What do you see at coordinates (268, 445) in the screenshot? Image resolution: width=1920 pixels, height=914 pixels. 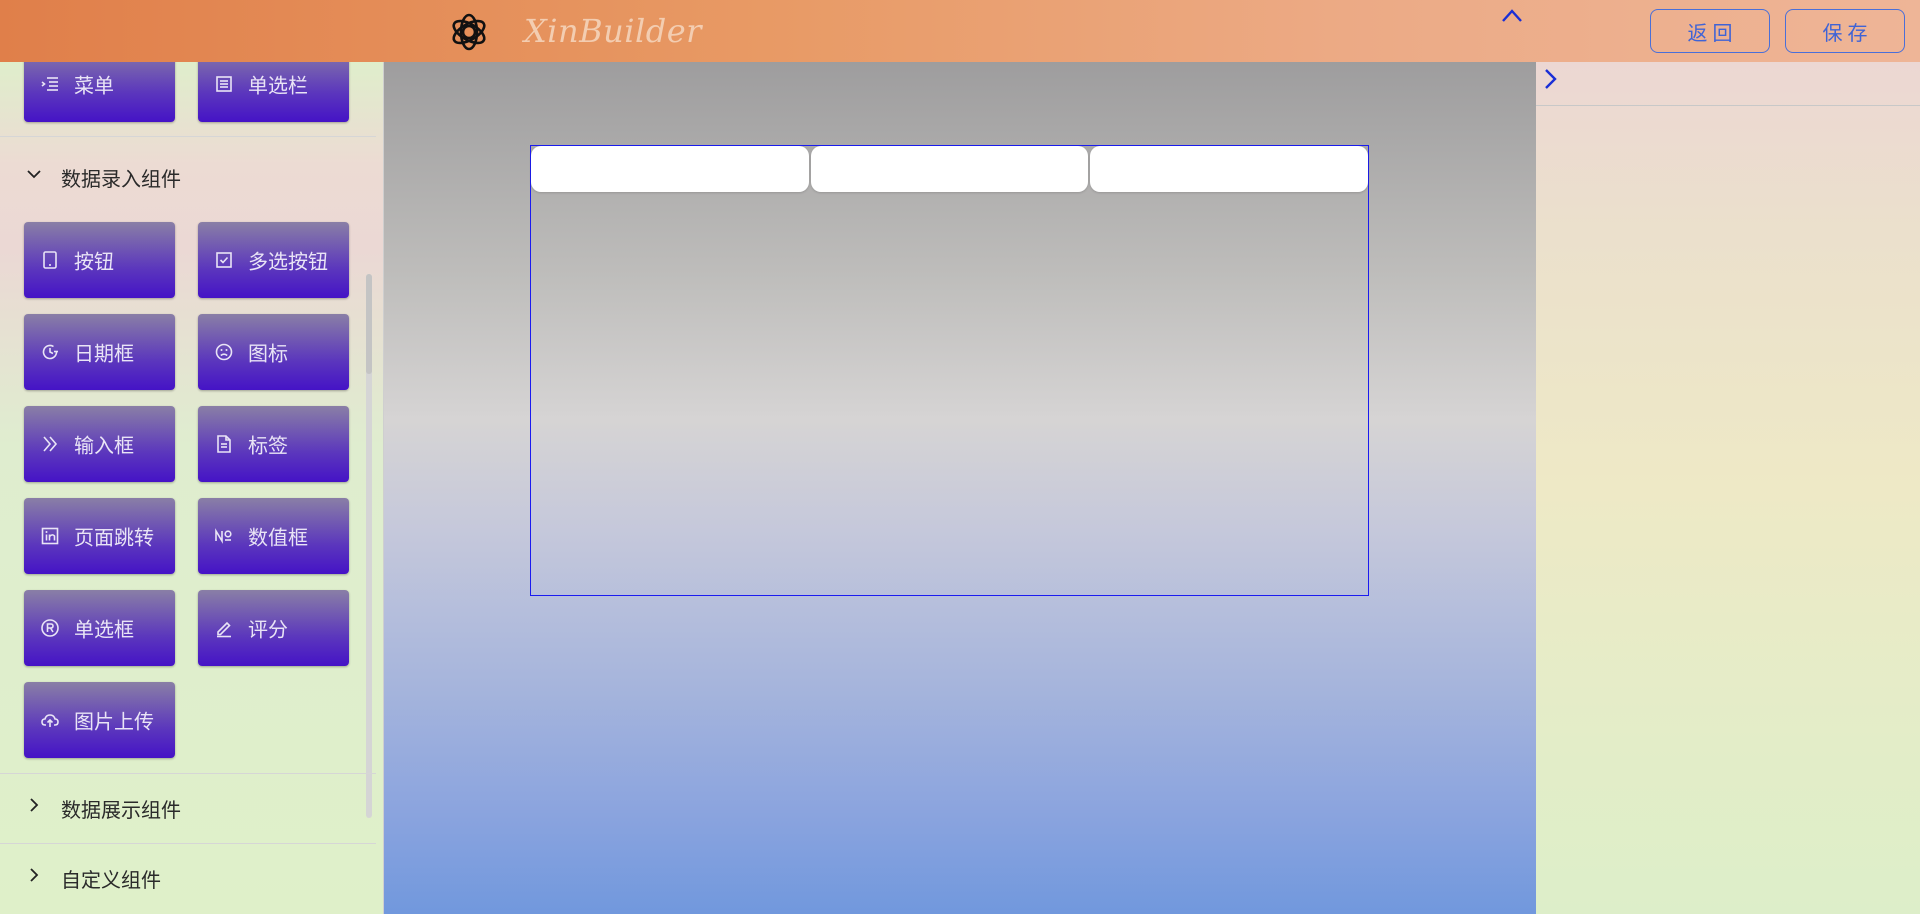 I see `component-button-label: 标签` at bounding box center [268, 445].